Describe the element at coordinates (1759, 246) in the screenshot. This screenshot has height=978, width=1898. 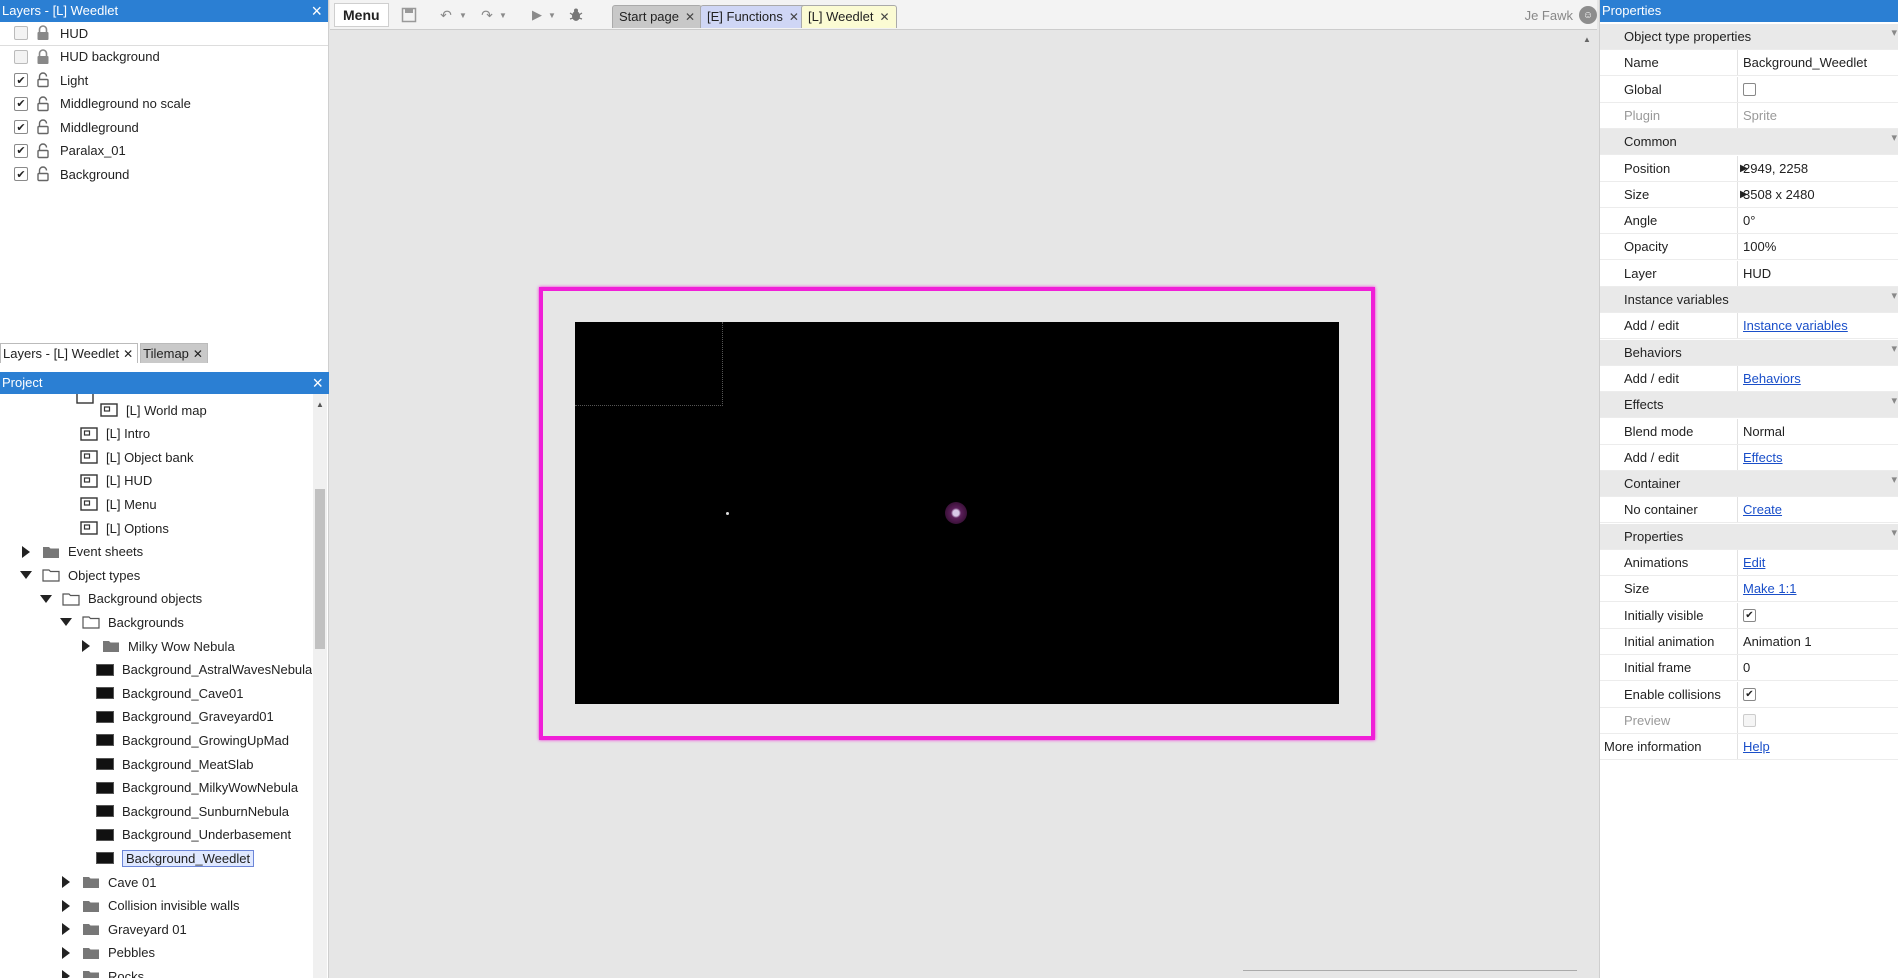
I see `property-value: 100%` at that location.